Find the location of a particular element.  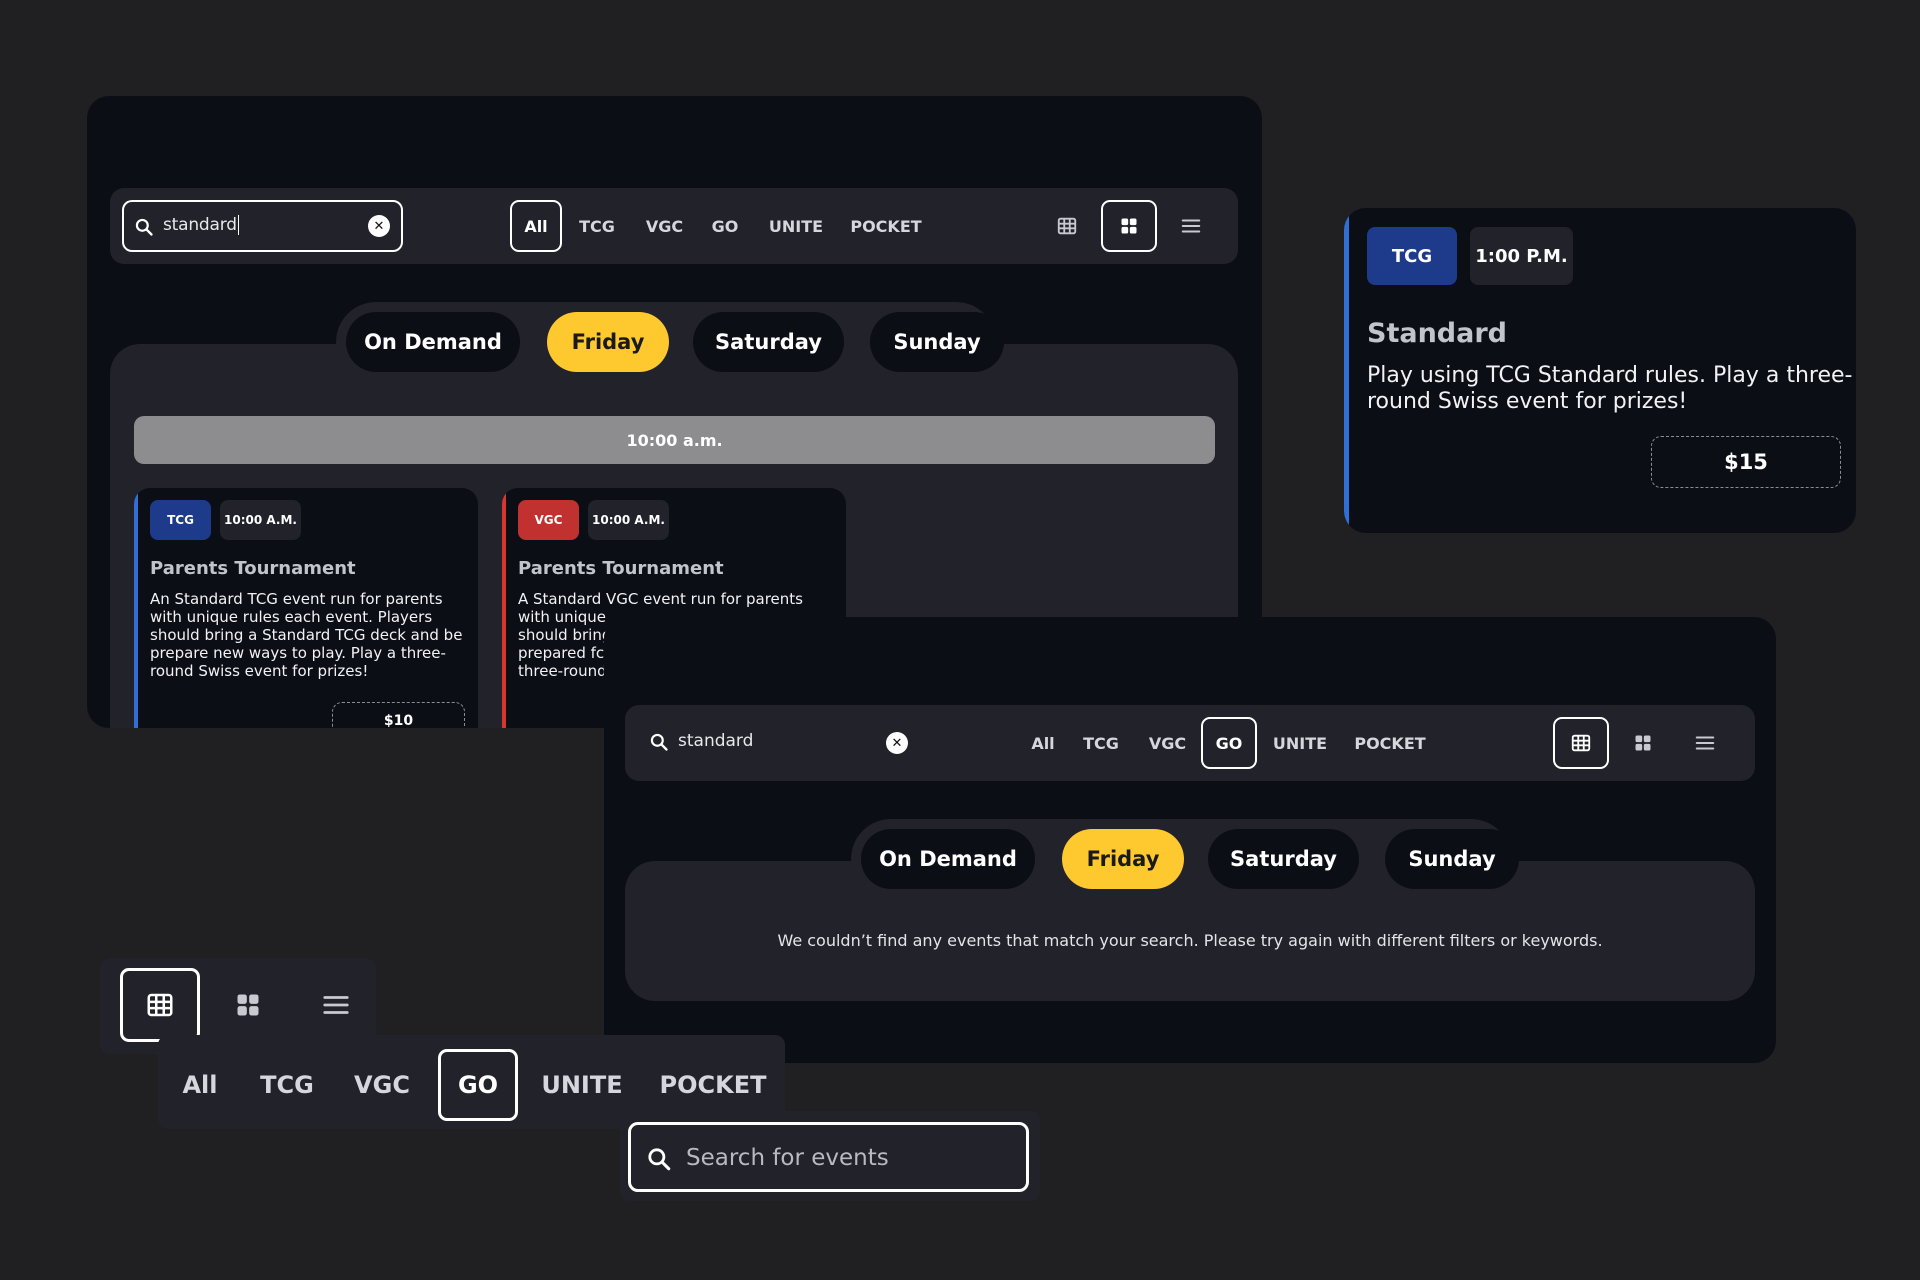

text-caret is located at coordinates (238, 225).